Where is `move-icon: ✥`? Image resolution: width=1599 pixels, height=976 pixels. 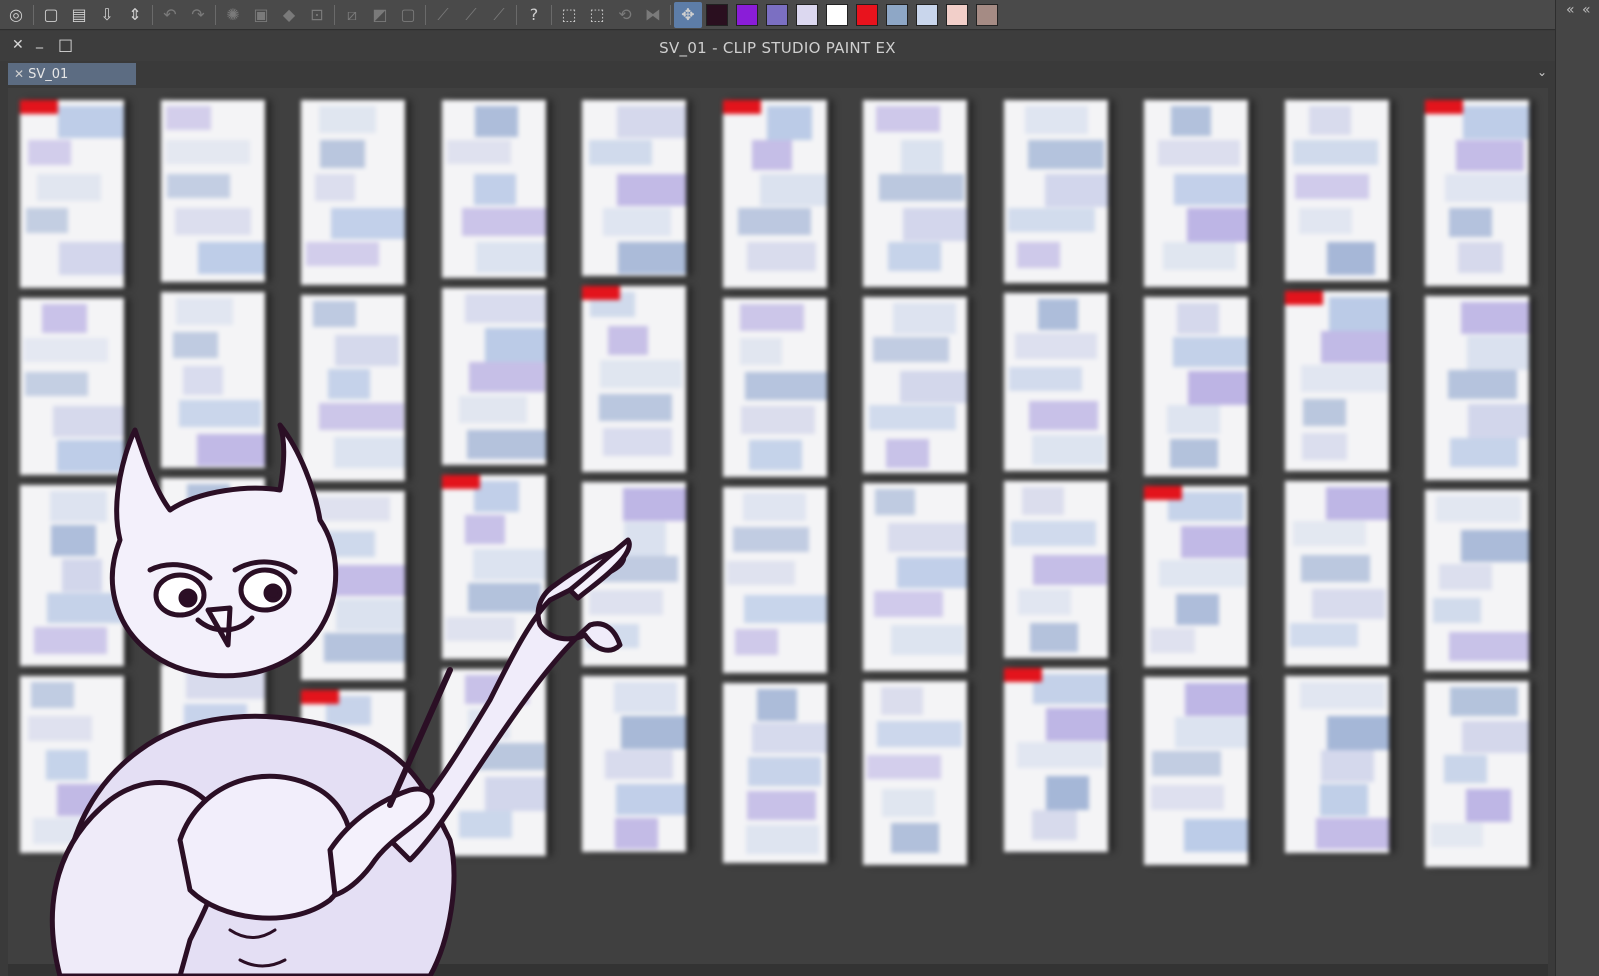
move-icon: ✥ is located at coordinates (688, 14).